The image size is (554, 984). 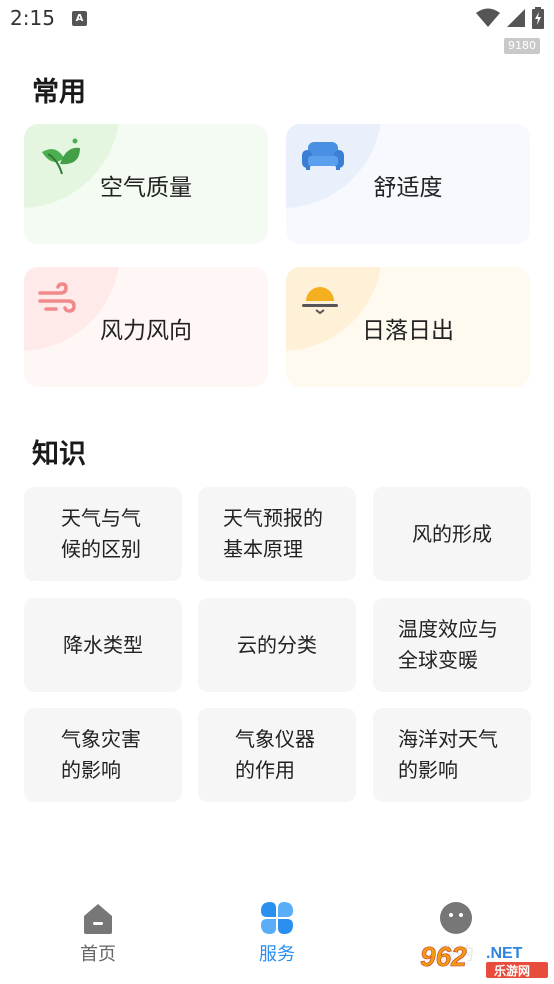 I want to click on status-icons, so click(x=510, y=18).